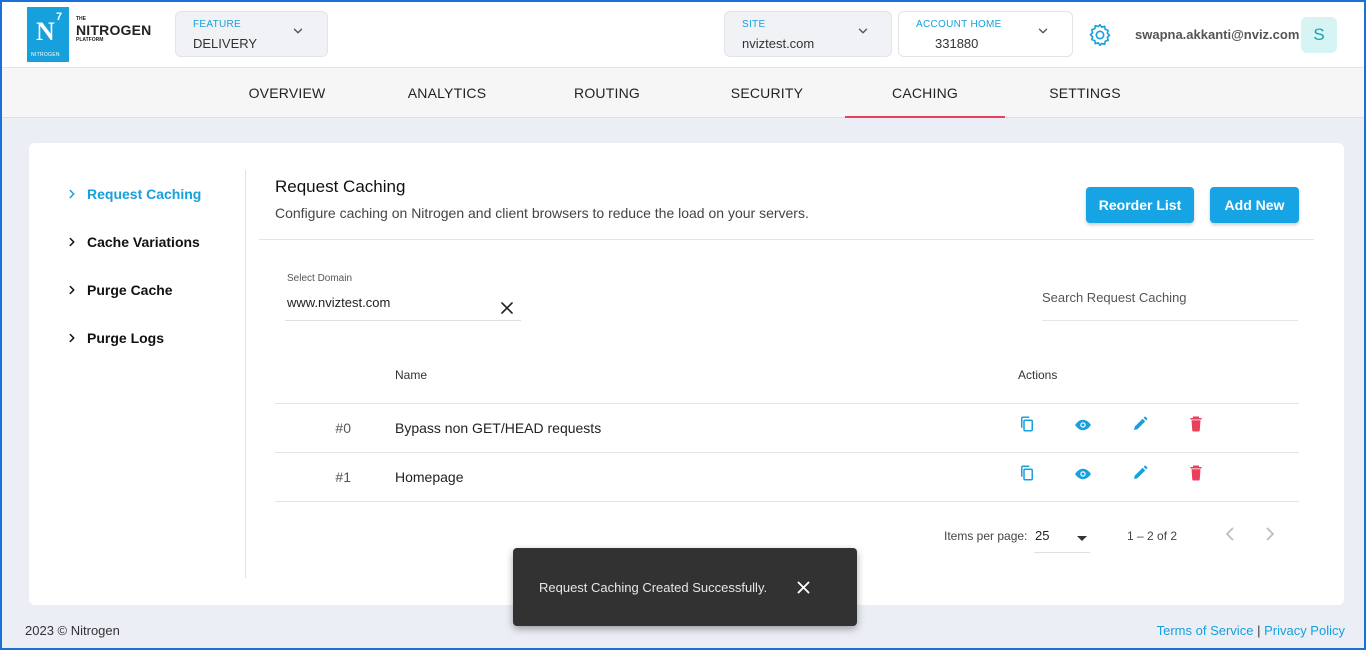 The image size is (1366, 650). What do you see at coordinates (1140, 205) in the screenshot?
I see `reorder-list-button: Reorder List` at bounding box center [1140, 205].